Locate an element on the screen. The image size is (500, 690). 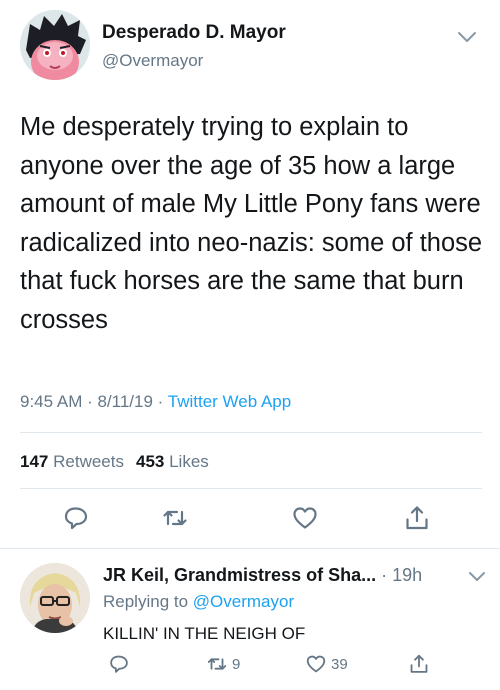
author-handle: @Overmayor is located at coordinates (152, 61).